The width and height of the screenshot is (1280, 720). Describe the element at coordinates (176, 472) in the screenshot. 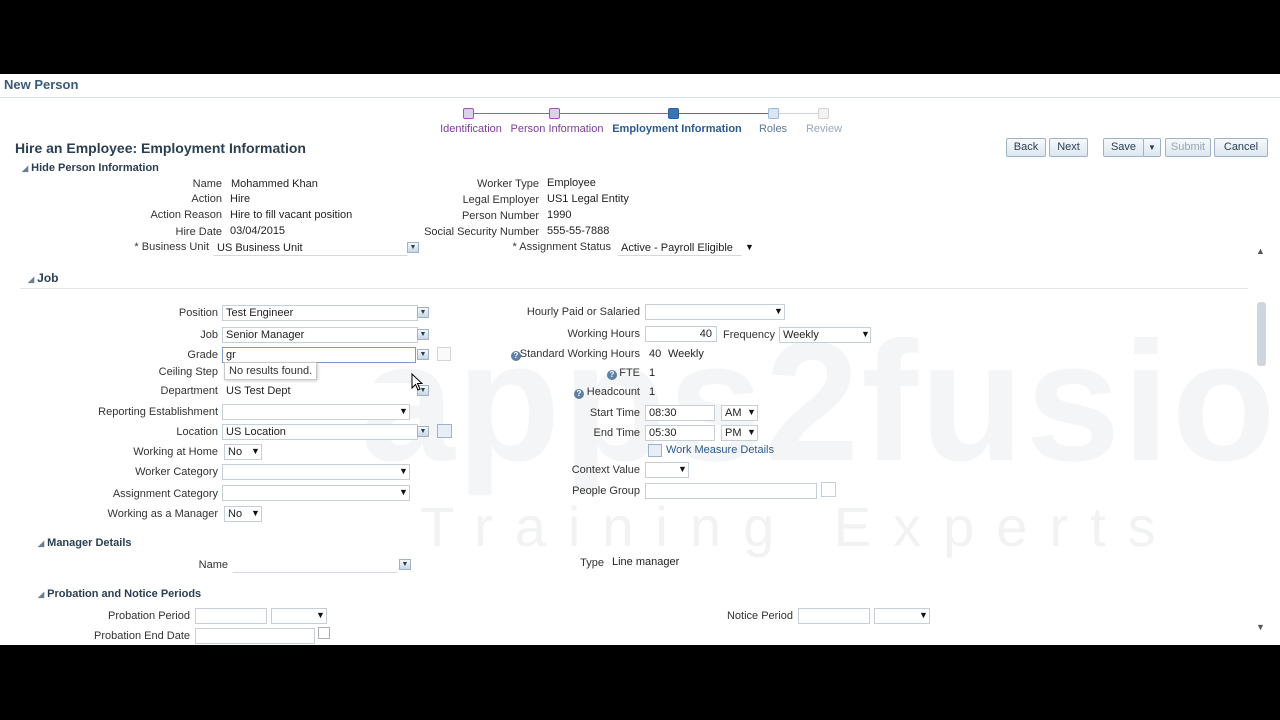

I see `worker-category-label: Worker Category` at that location.